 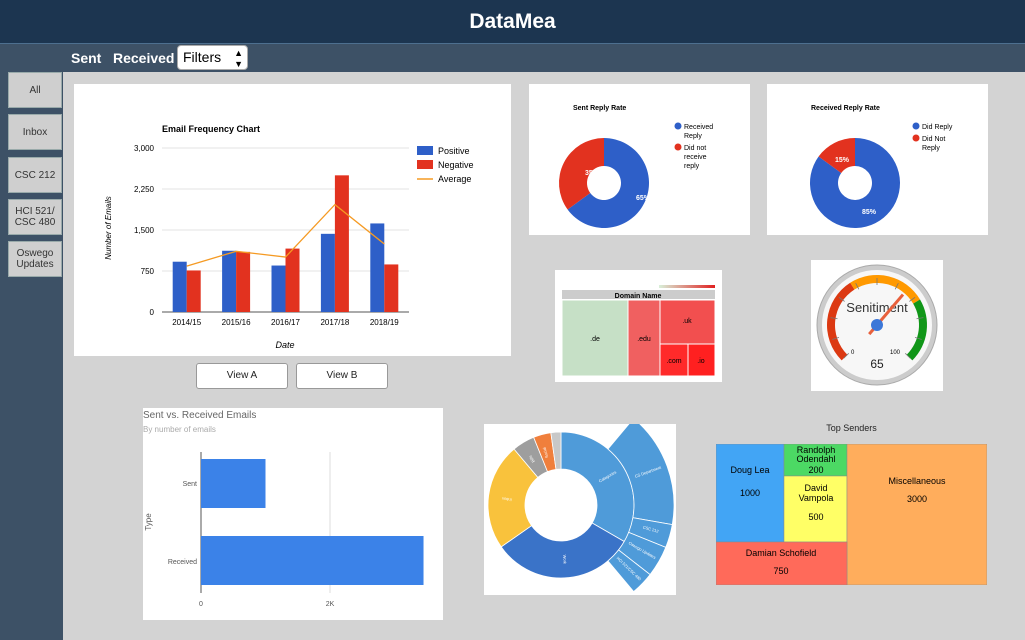 I want to click on legend-did-reply-dot, so click(x=916, y=126).